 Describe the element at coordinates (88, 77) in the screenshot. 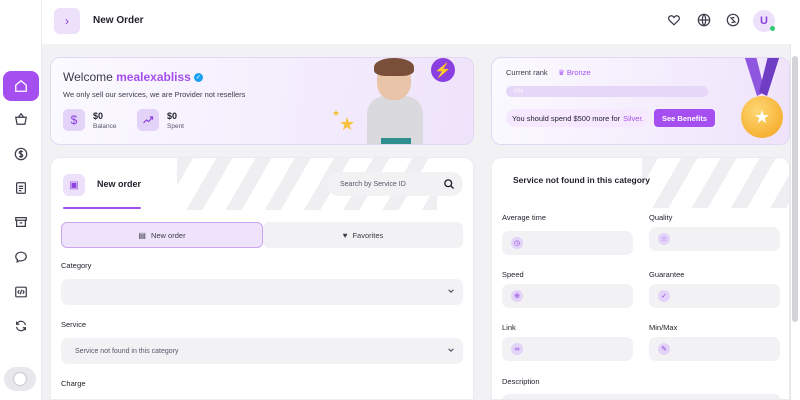

I see `welcome-greeting: Welcome` at that location.